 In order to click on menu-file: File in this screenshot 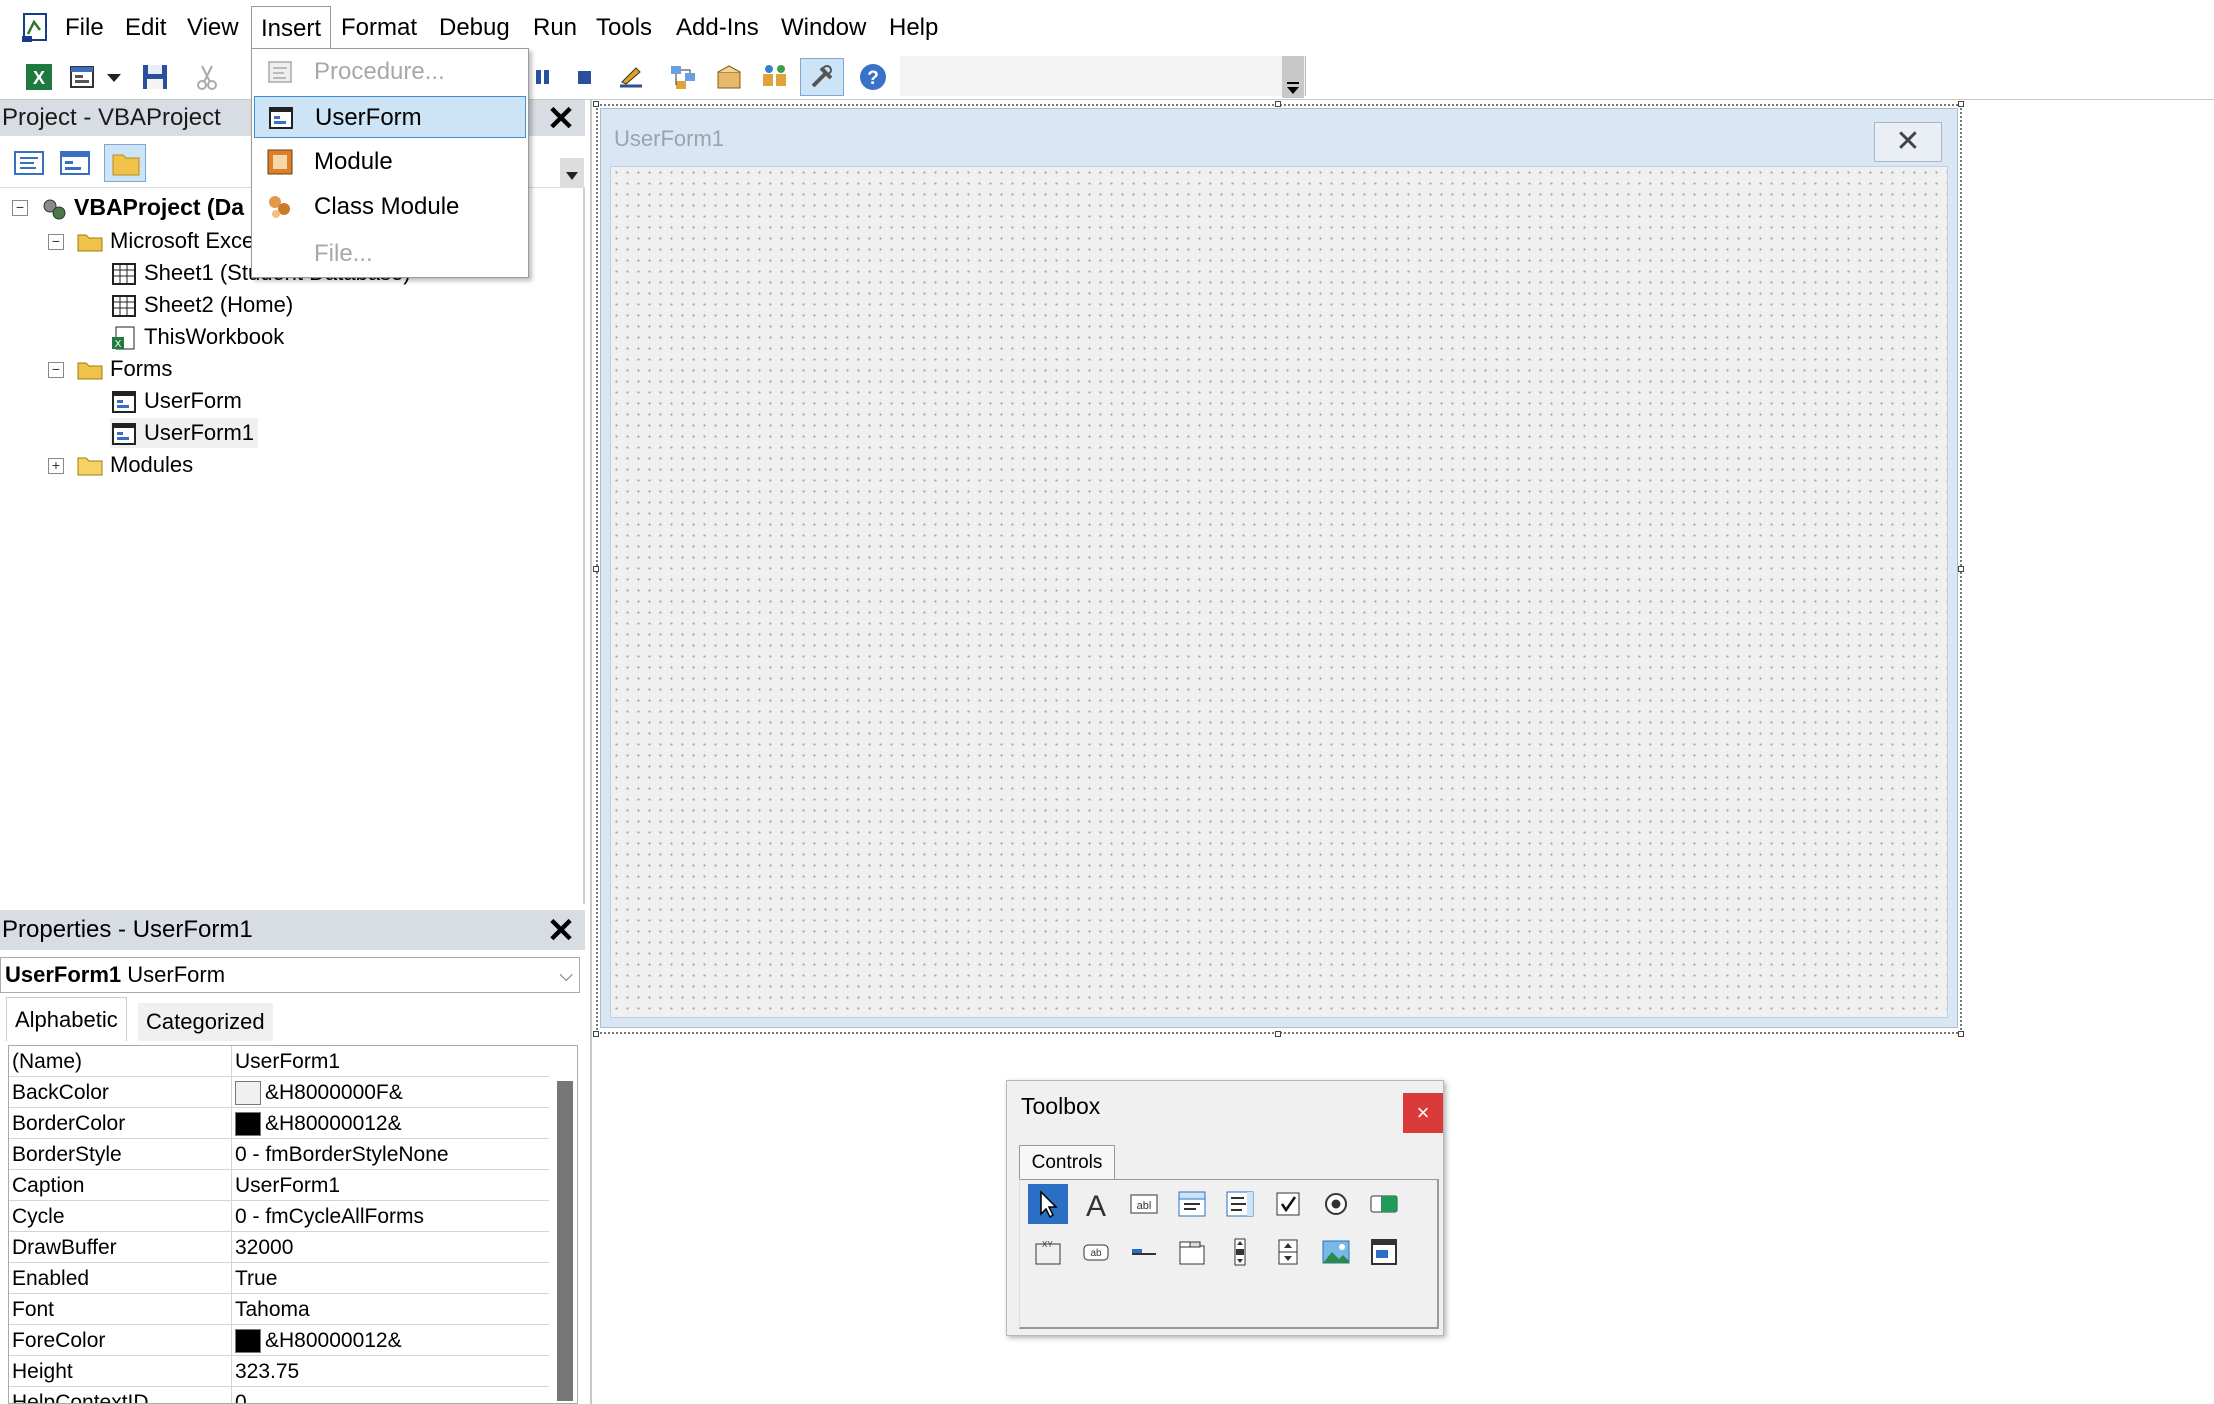, I will do `click(84, 28)`.